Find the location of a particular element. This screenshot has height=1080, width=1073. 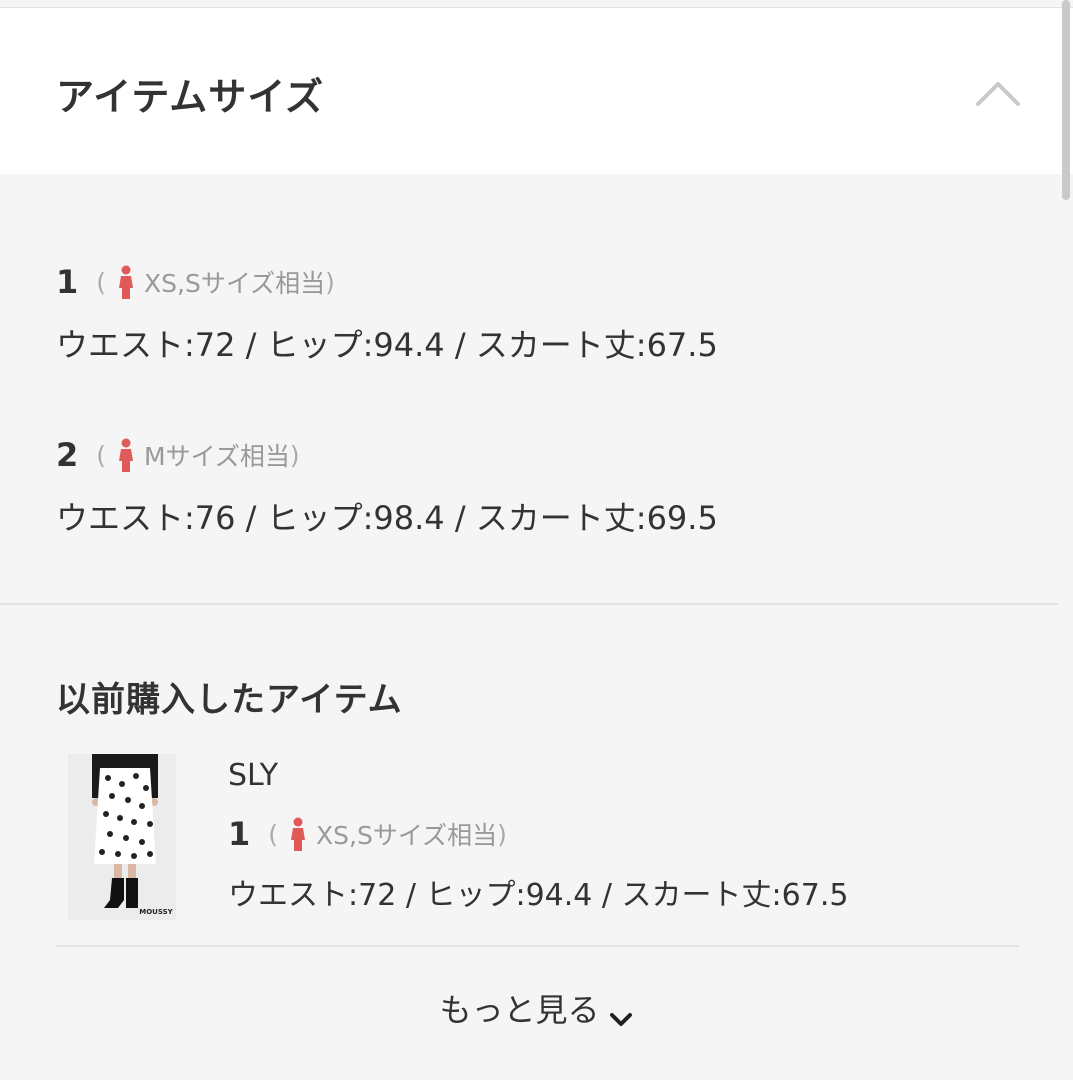

size-equivalent: ( Mサイズ相当 ) is located at coordinates (198, 455).